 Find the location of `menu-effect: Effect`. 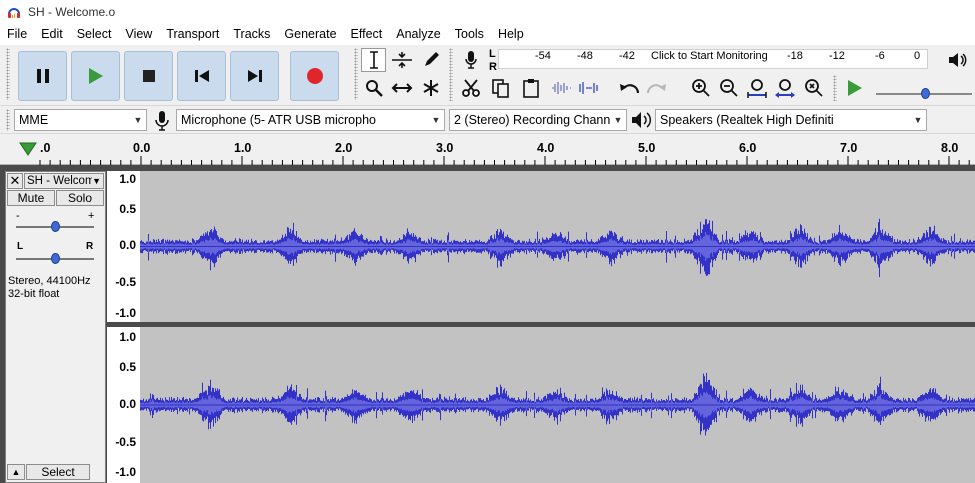

menu-effect: Effect is located at coordinates (367, 34).